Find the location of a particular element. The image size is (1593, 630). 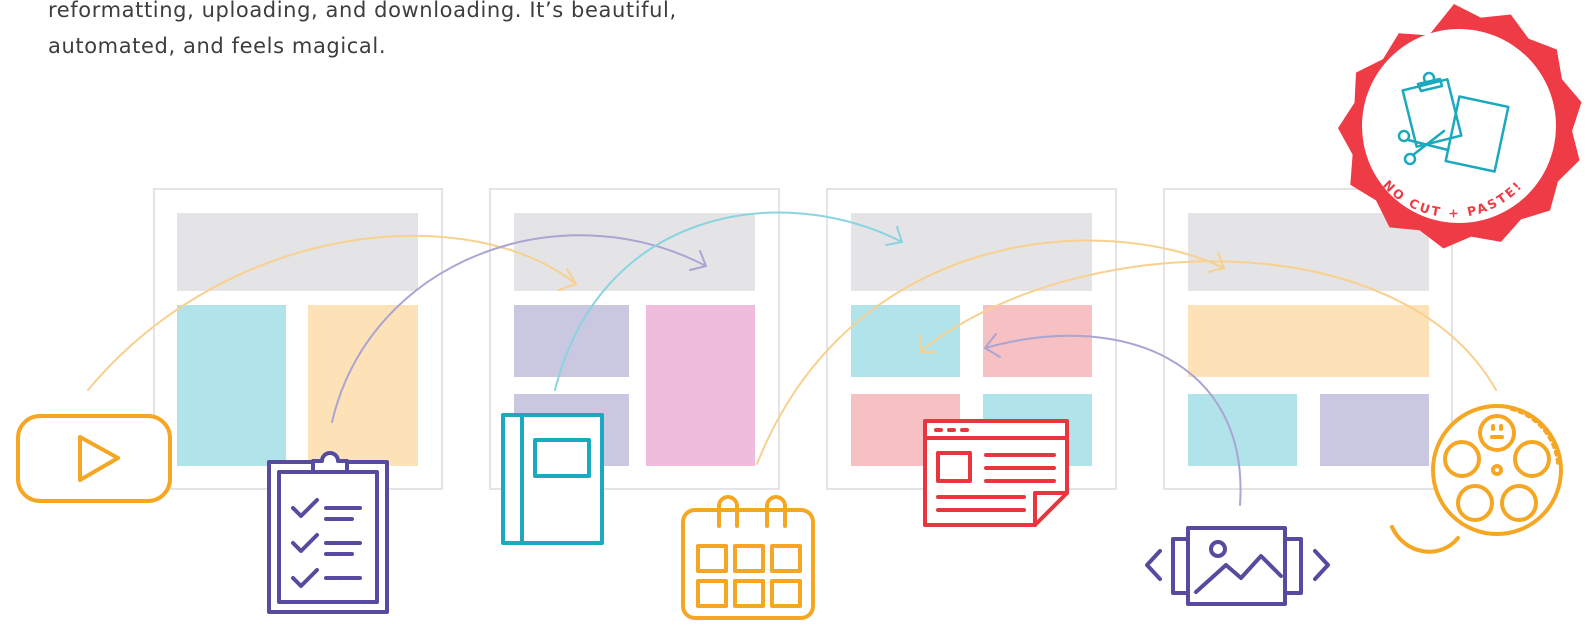

article-document-icon is located at coordinates (996, 473).